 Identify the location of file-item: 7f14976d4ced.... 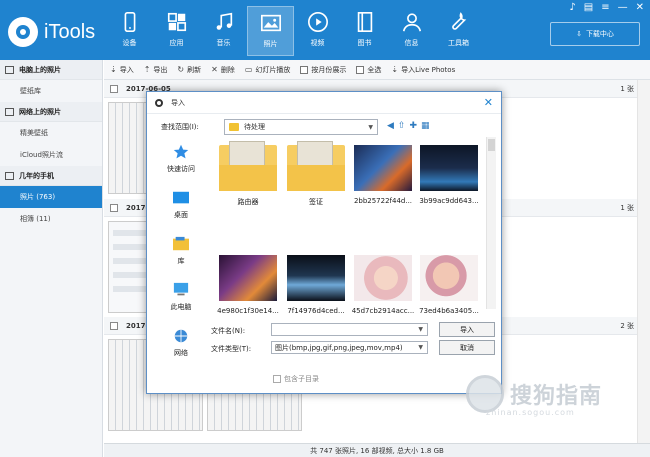
(316, 287).